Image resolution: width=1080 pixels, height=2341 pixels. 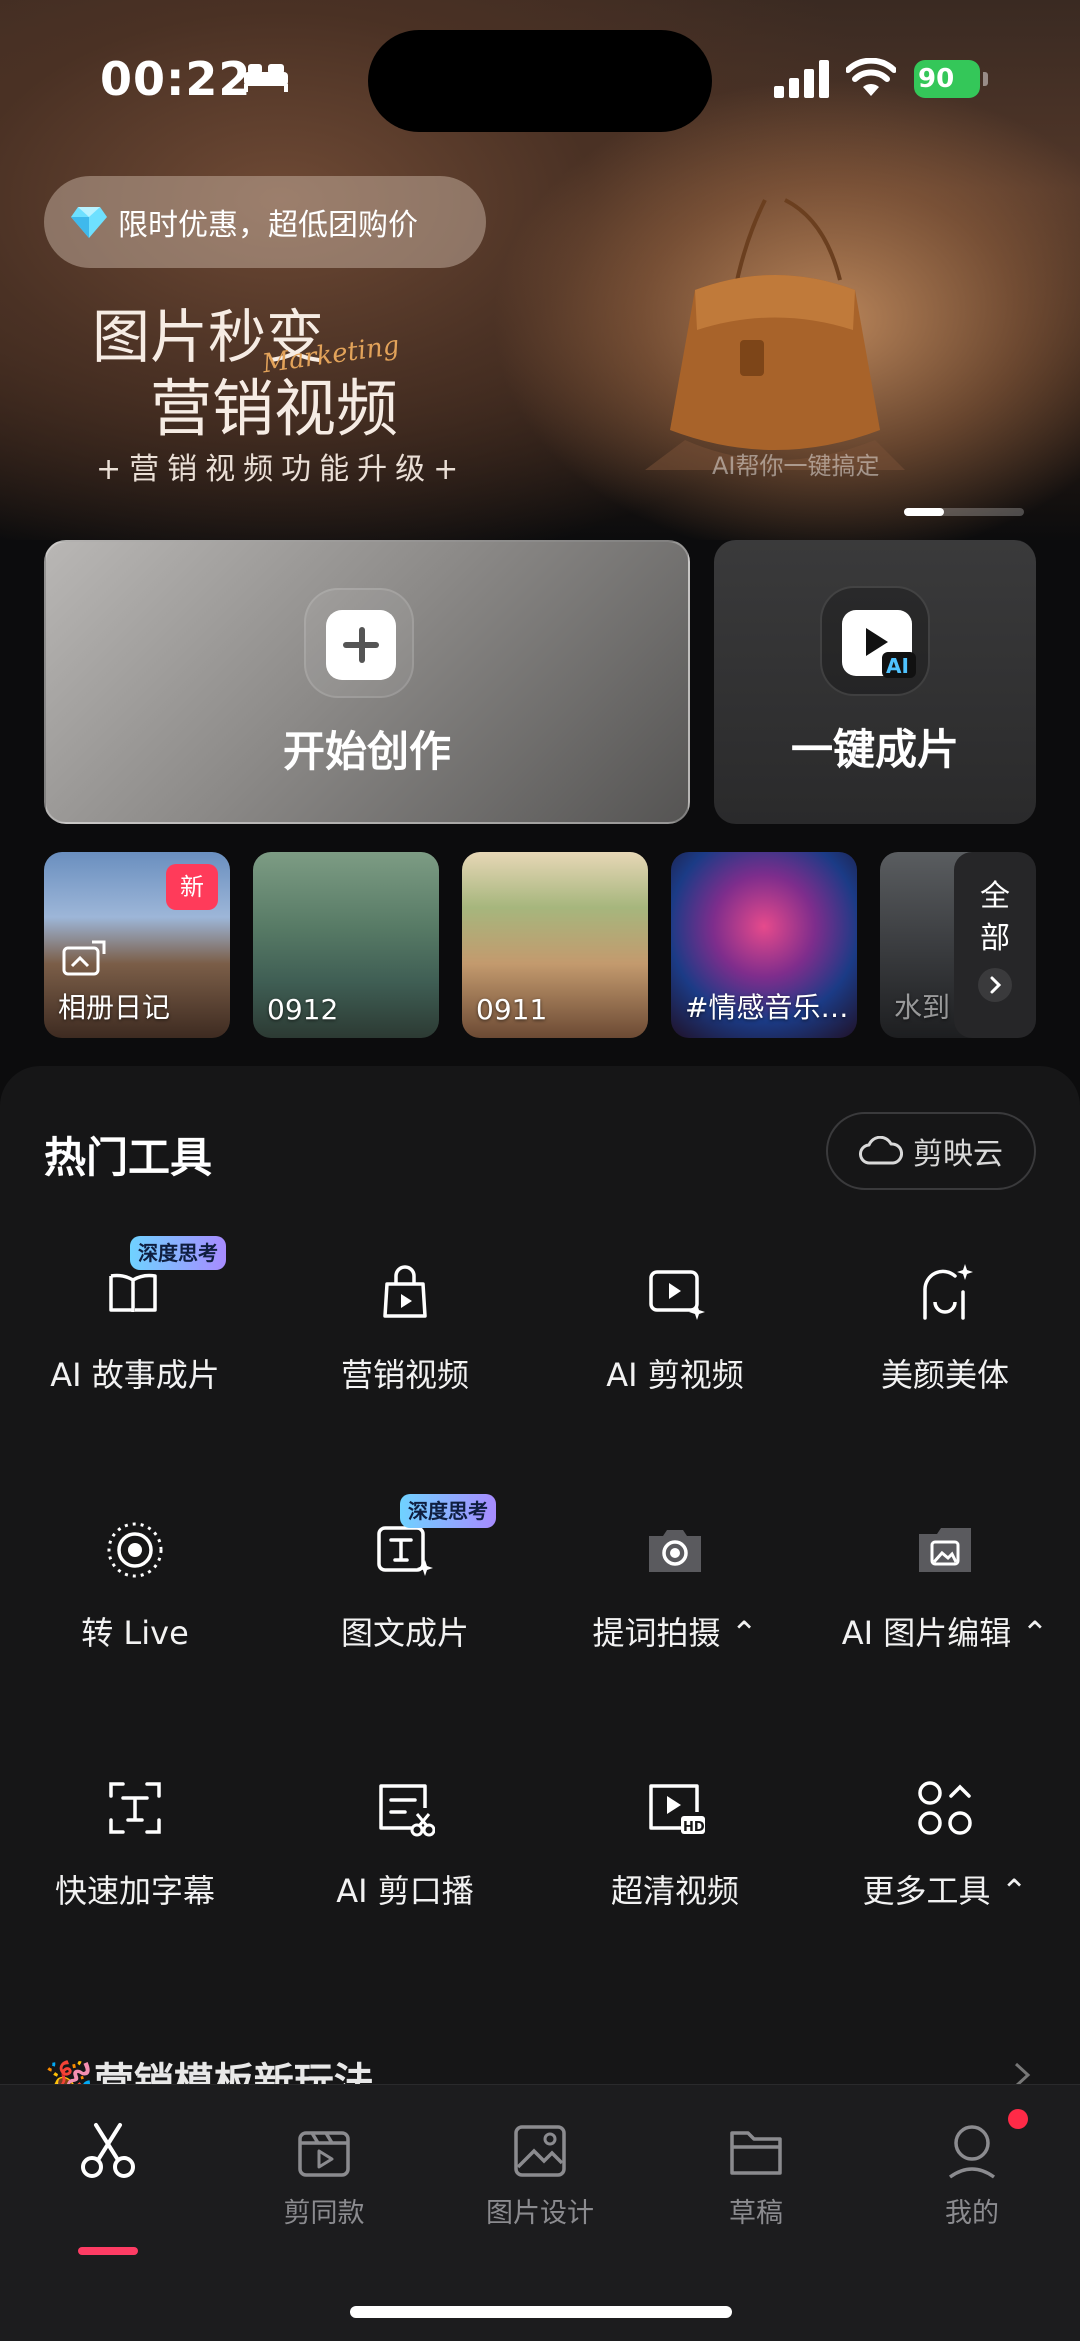 What do you see at coordinates (945, 1808) in the screenshot?
I see `more-tools-icon` at bounding box center [945, 1808].